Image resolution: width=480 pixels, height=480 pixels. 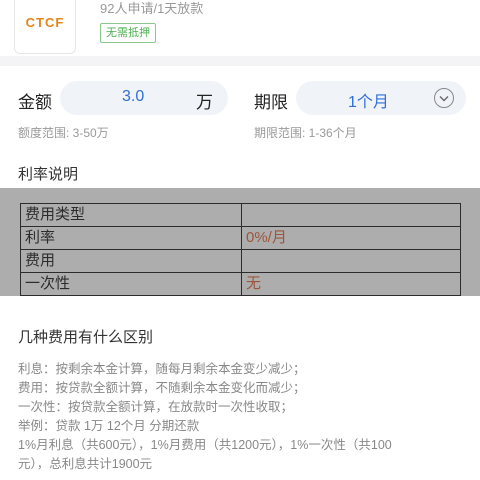 What do you see at coordinates (48, 174) in the screenshot?
I see `rate-section-title: 利率说明` at bounding box center [48, 174].